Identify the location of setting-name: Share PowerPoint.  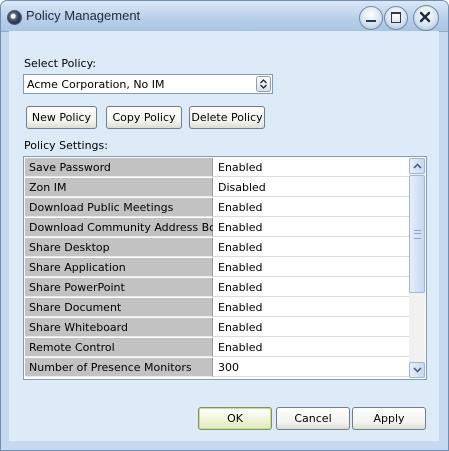
(119, 287).